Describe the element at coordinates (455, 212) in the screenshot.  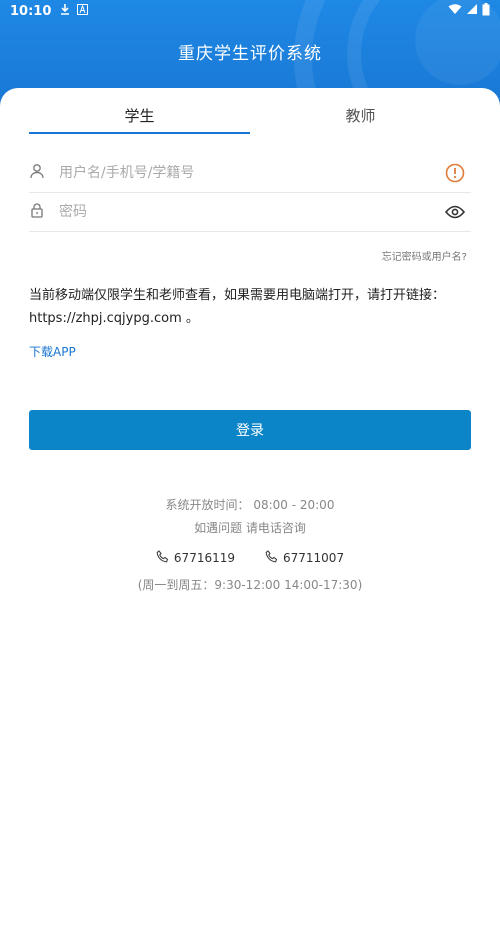
I see `eye-icon` at that location.